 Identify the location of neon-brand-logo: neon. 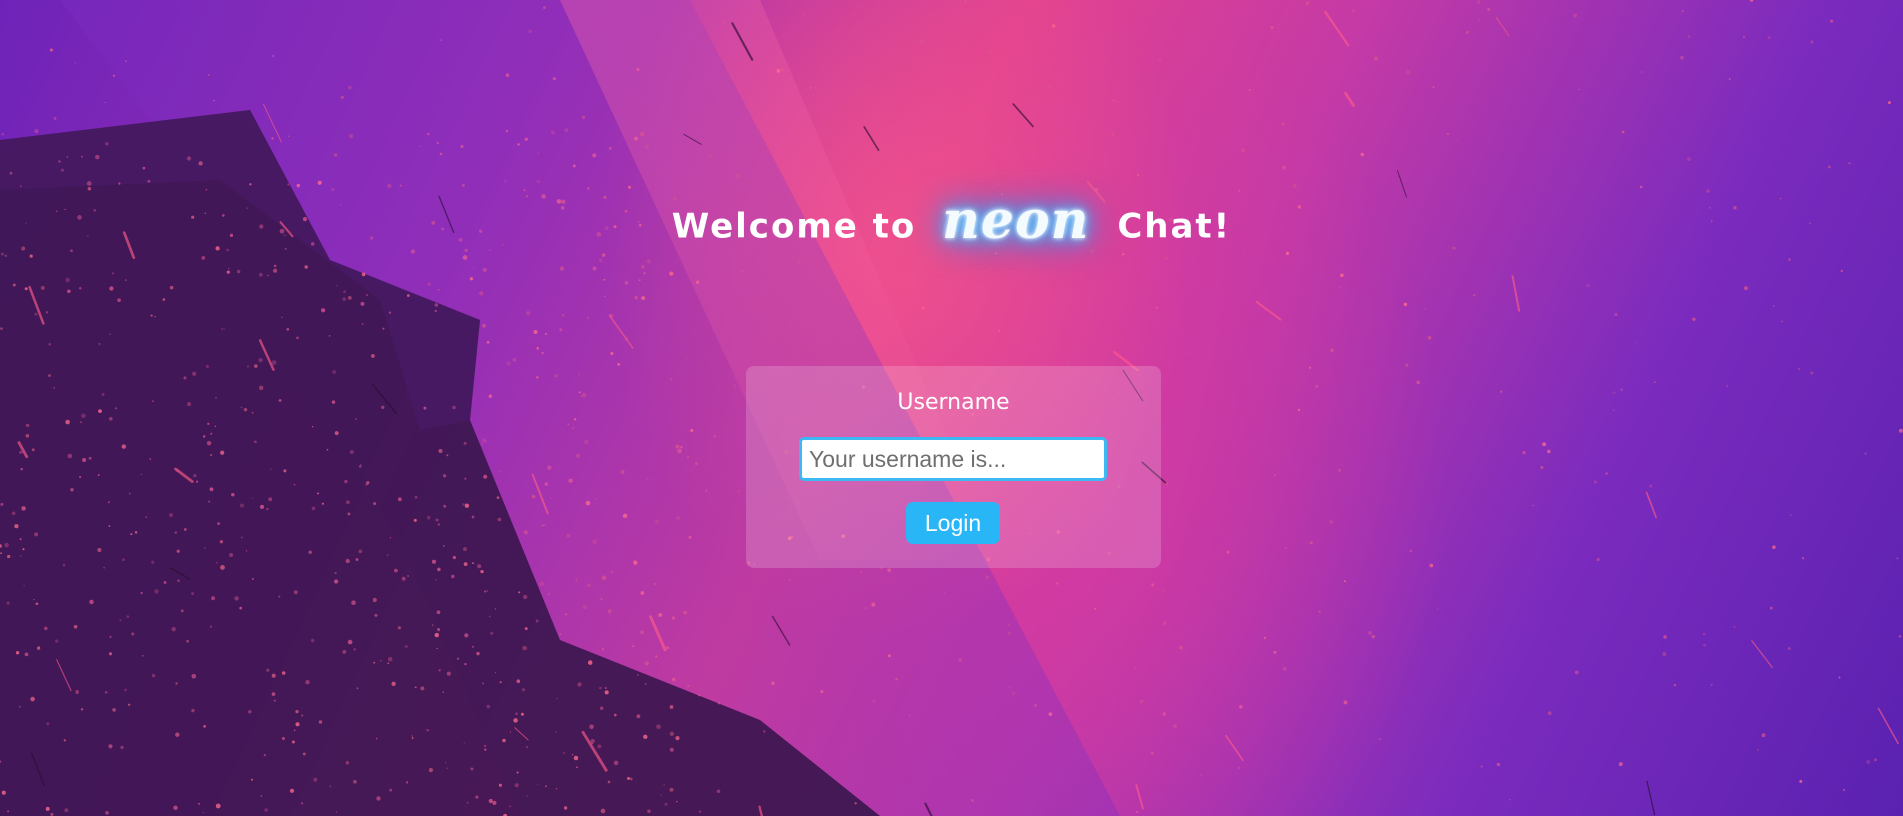
(1016, 220).